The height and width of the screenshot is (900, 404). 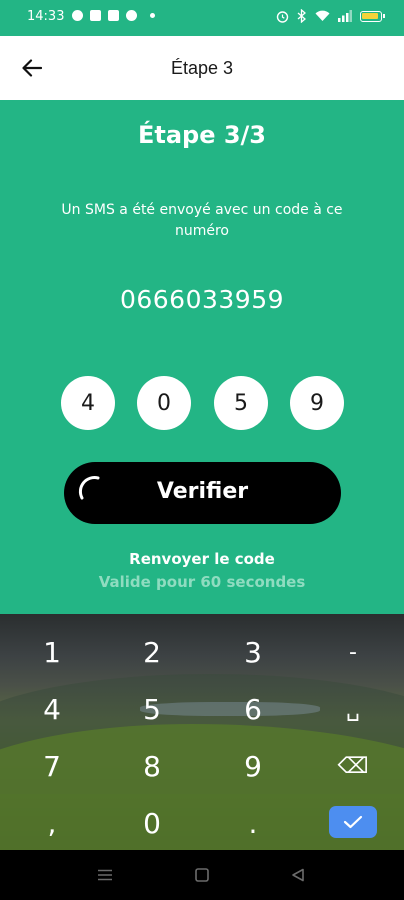 I want to click on status-time: 14:33, so click(x=46, y=16).